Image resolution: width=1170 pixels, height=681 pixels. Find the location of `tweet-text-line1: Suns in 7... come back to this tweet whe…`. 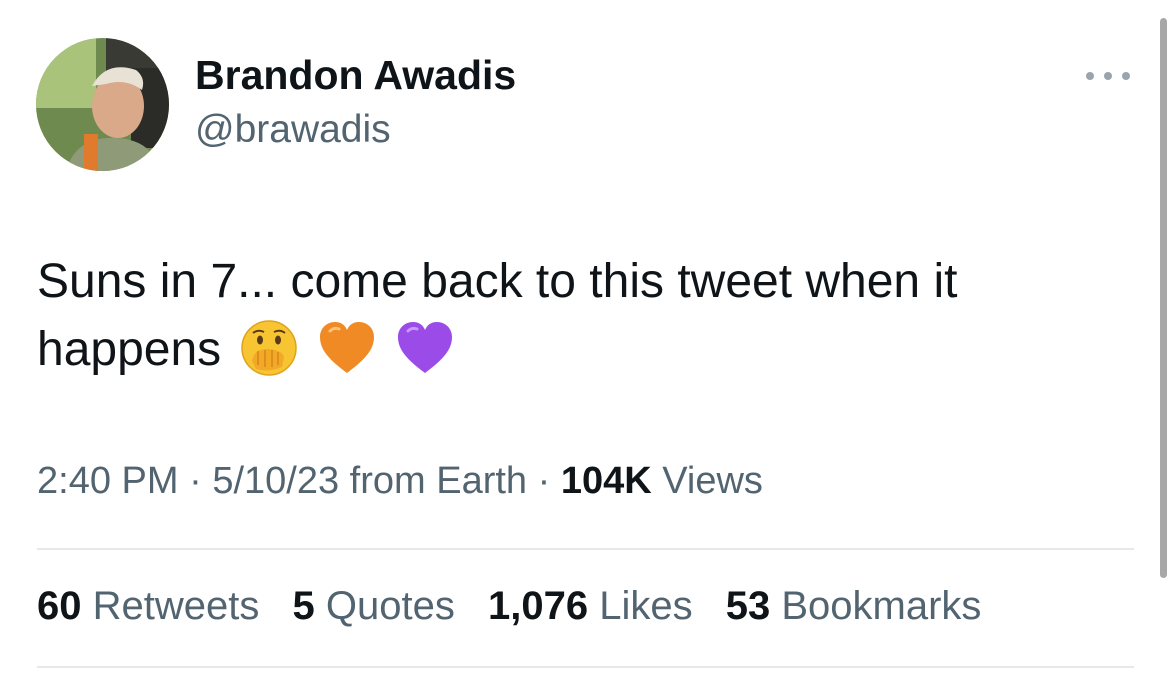

tweet-text-line1: Suns in 7... come back to this tweet whe… is located at coordinates (497, 281).